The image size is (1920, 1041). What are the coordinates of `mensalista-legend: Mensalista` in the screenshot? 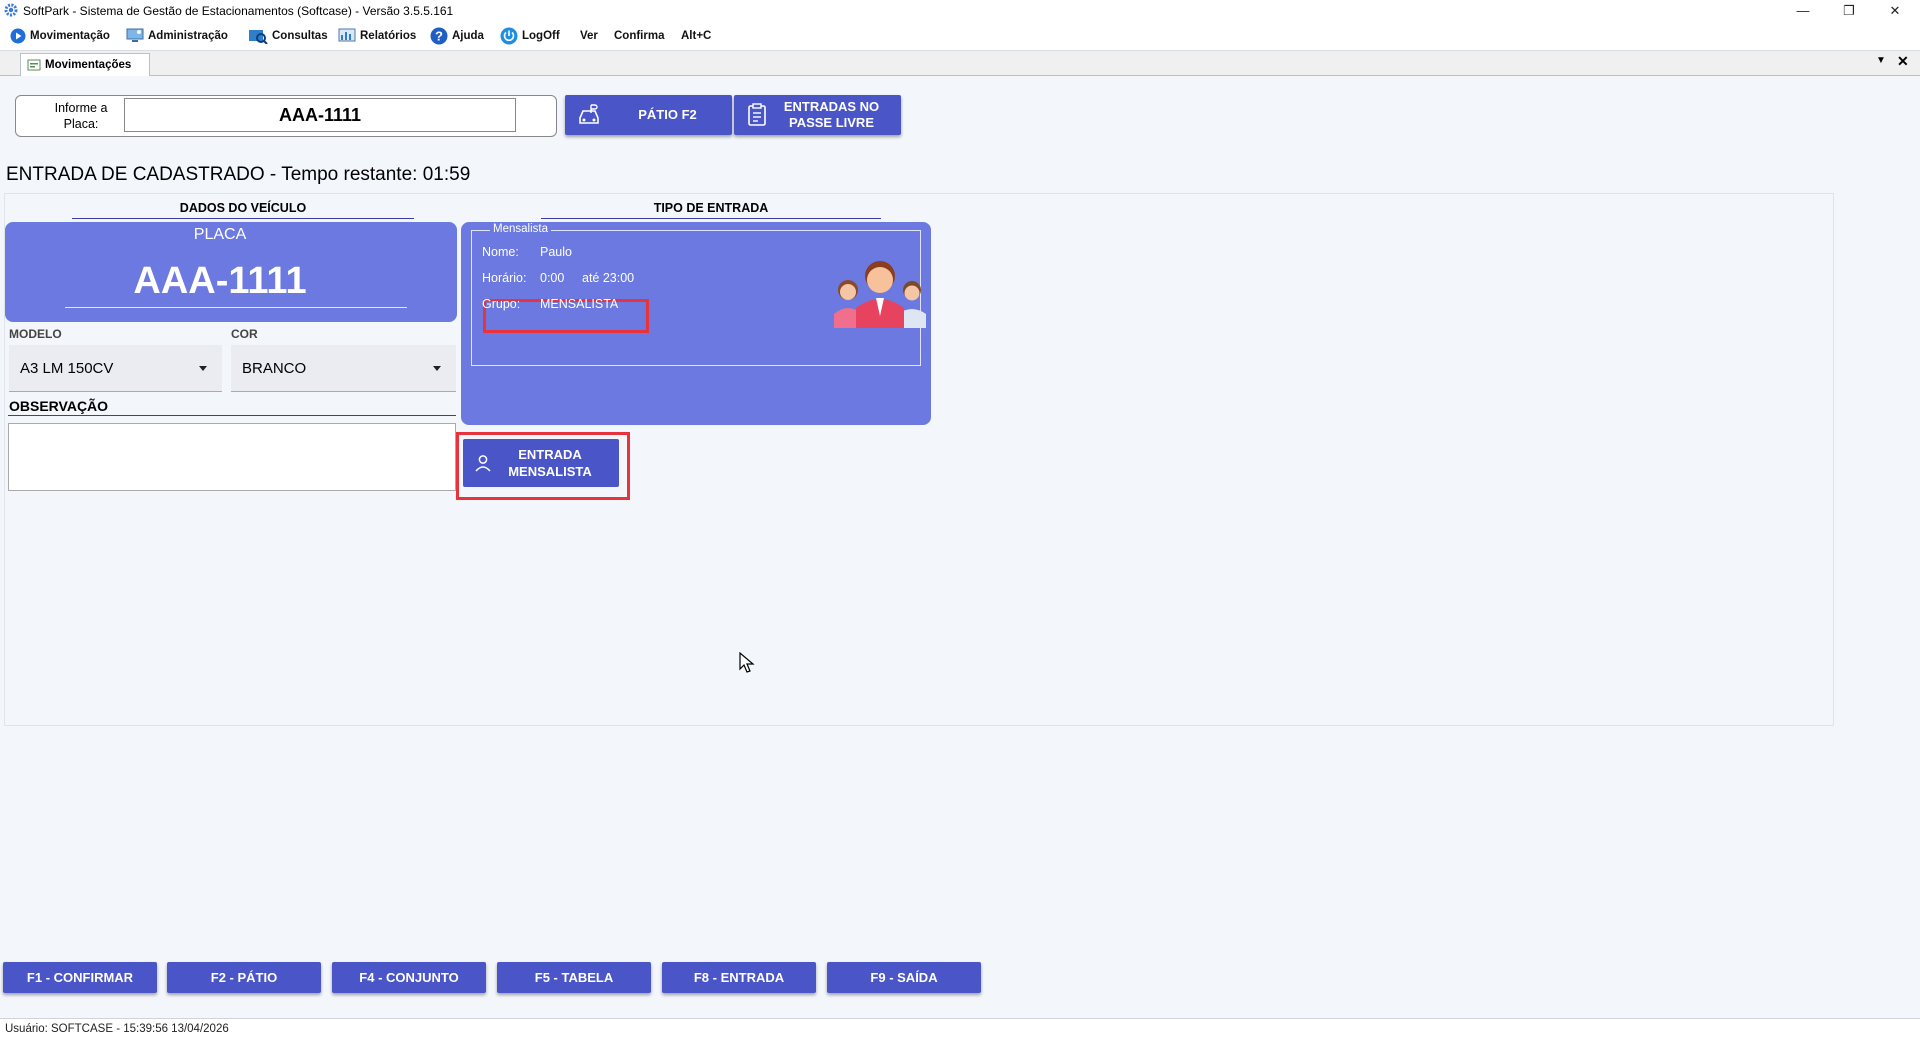 It's located at (520, 229).